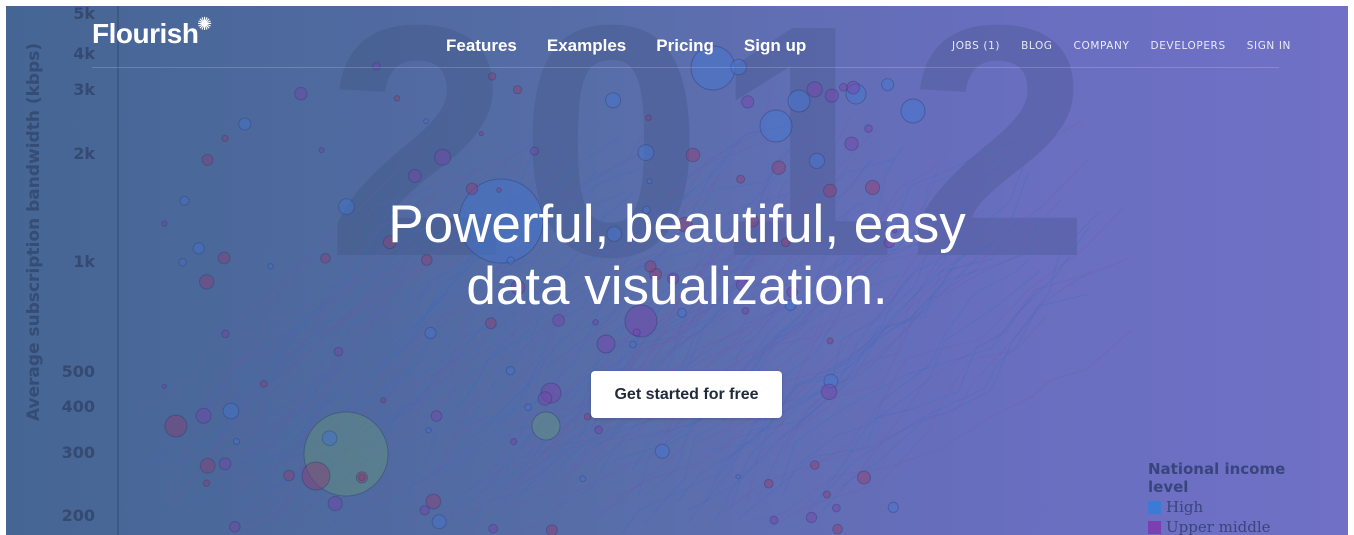  I want to click on legend-label: High, so click(1185, 507).